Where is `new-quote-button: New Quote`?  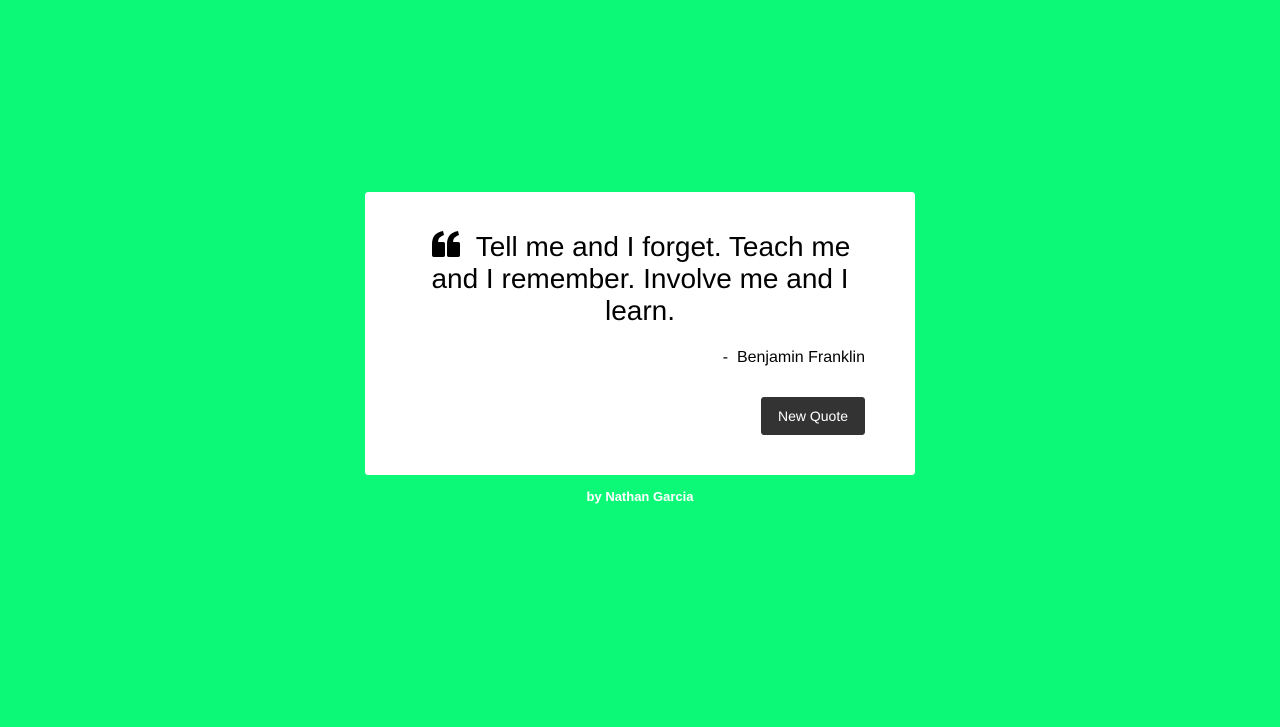 new-quote-button: New Quote is located at coordinates (813, 416).